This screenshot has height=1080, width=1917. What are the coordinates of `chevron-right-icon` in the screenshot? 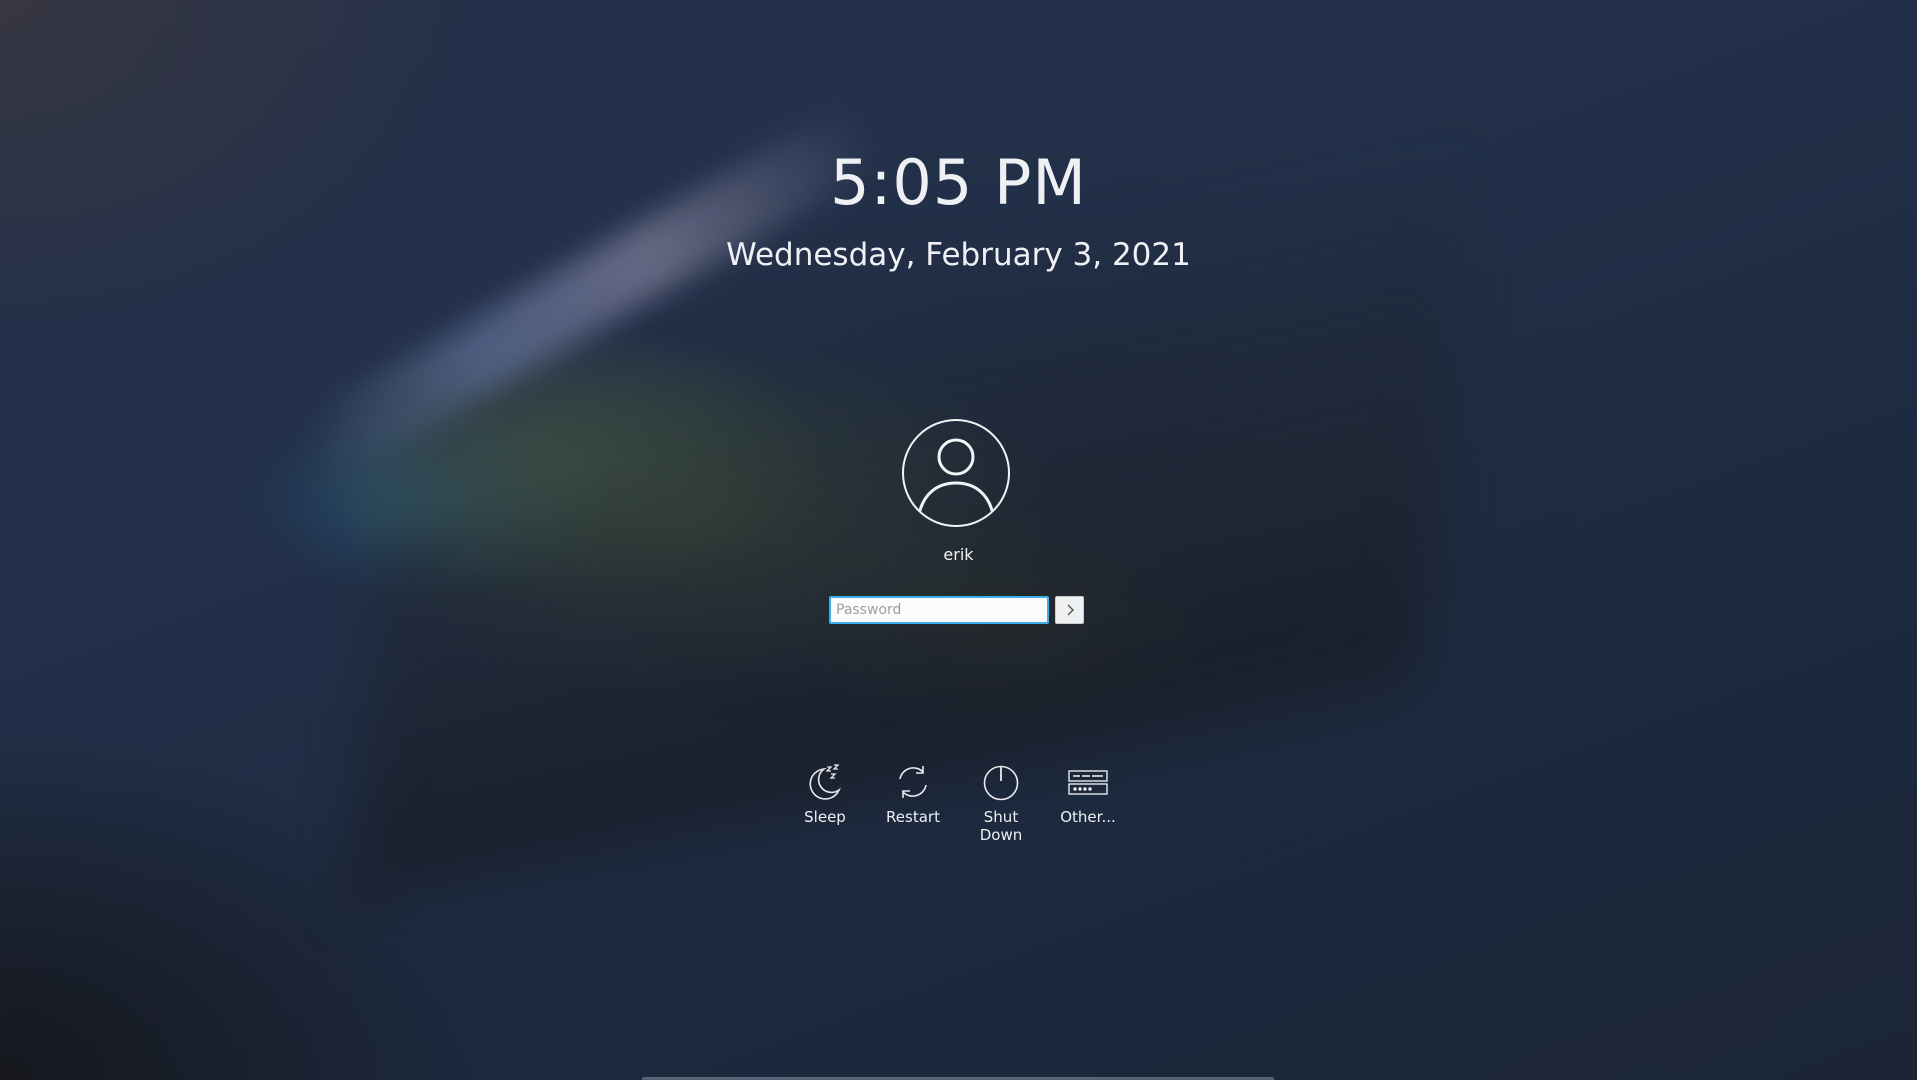 It's located at (1070, 610).